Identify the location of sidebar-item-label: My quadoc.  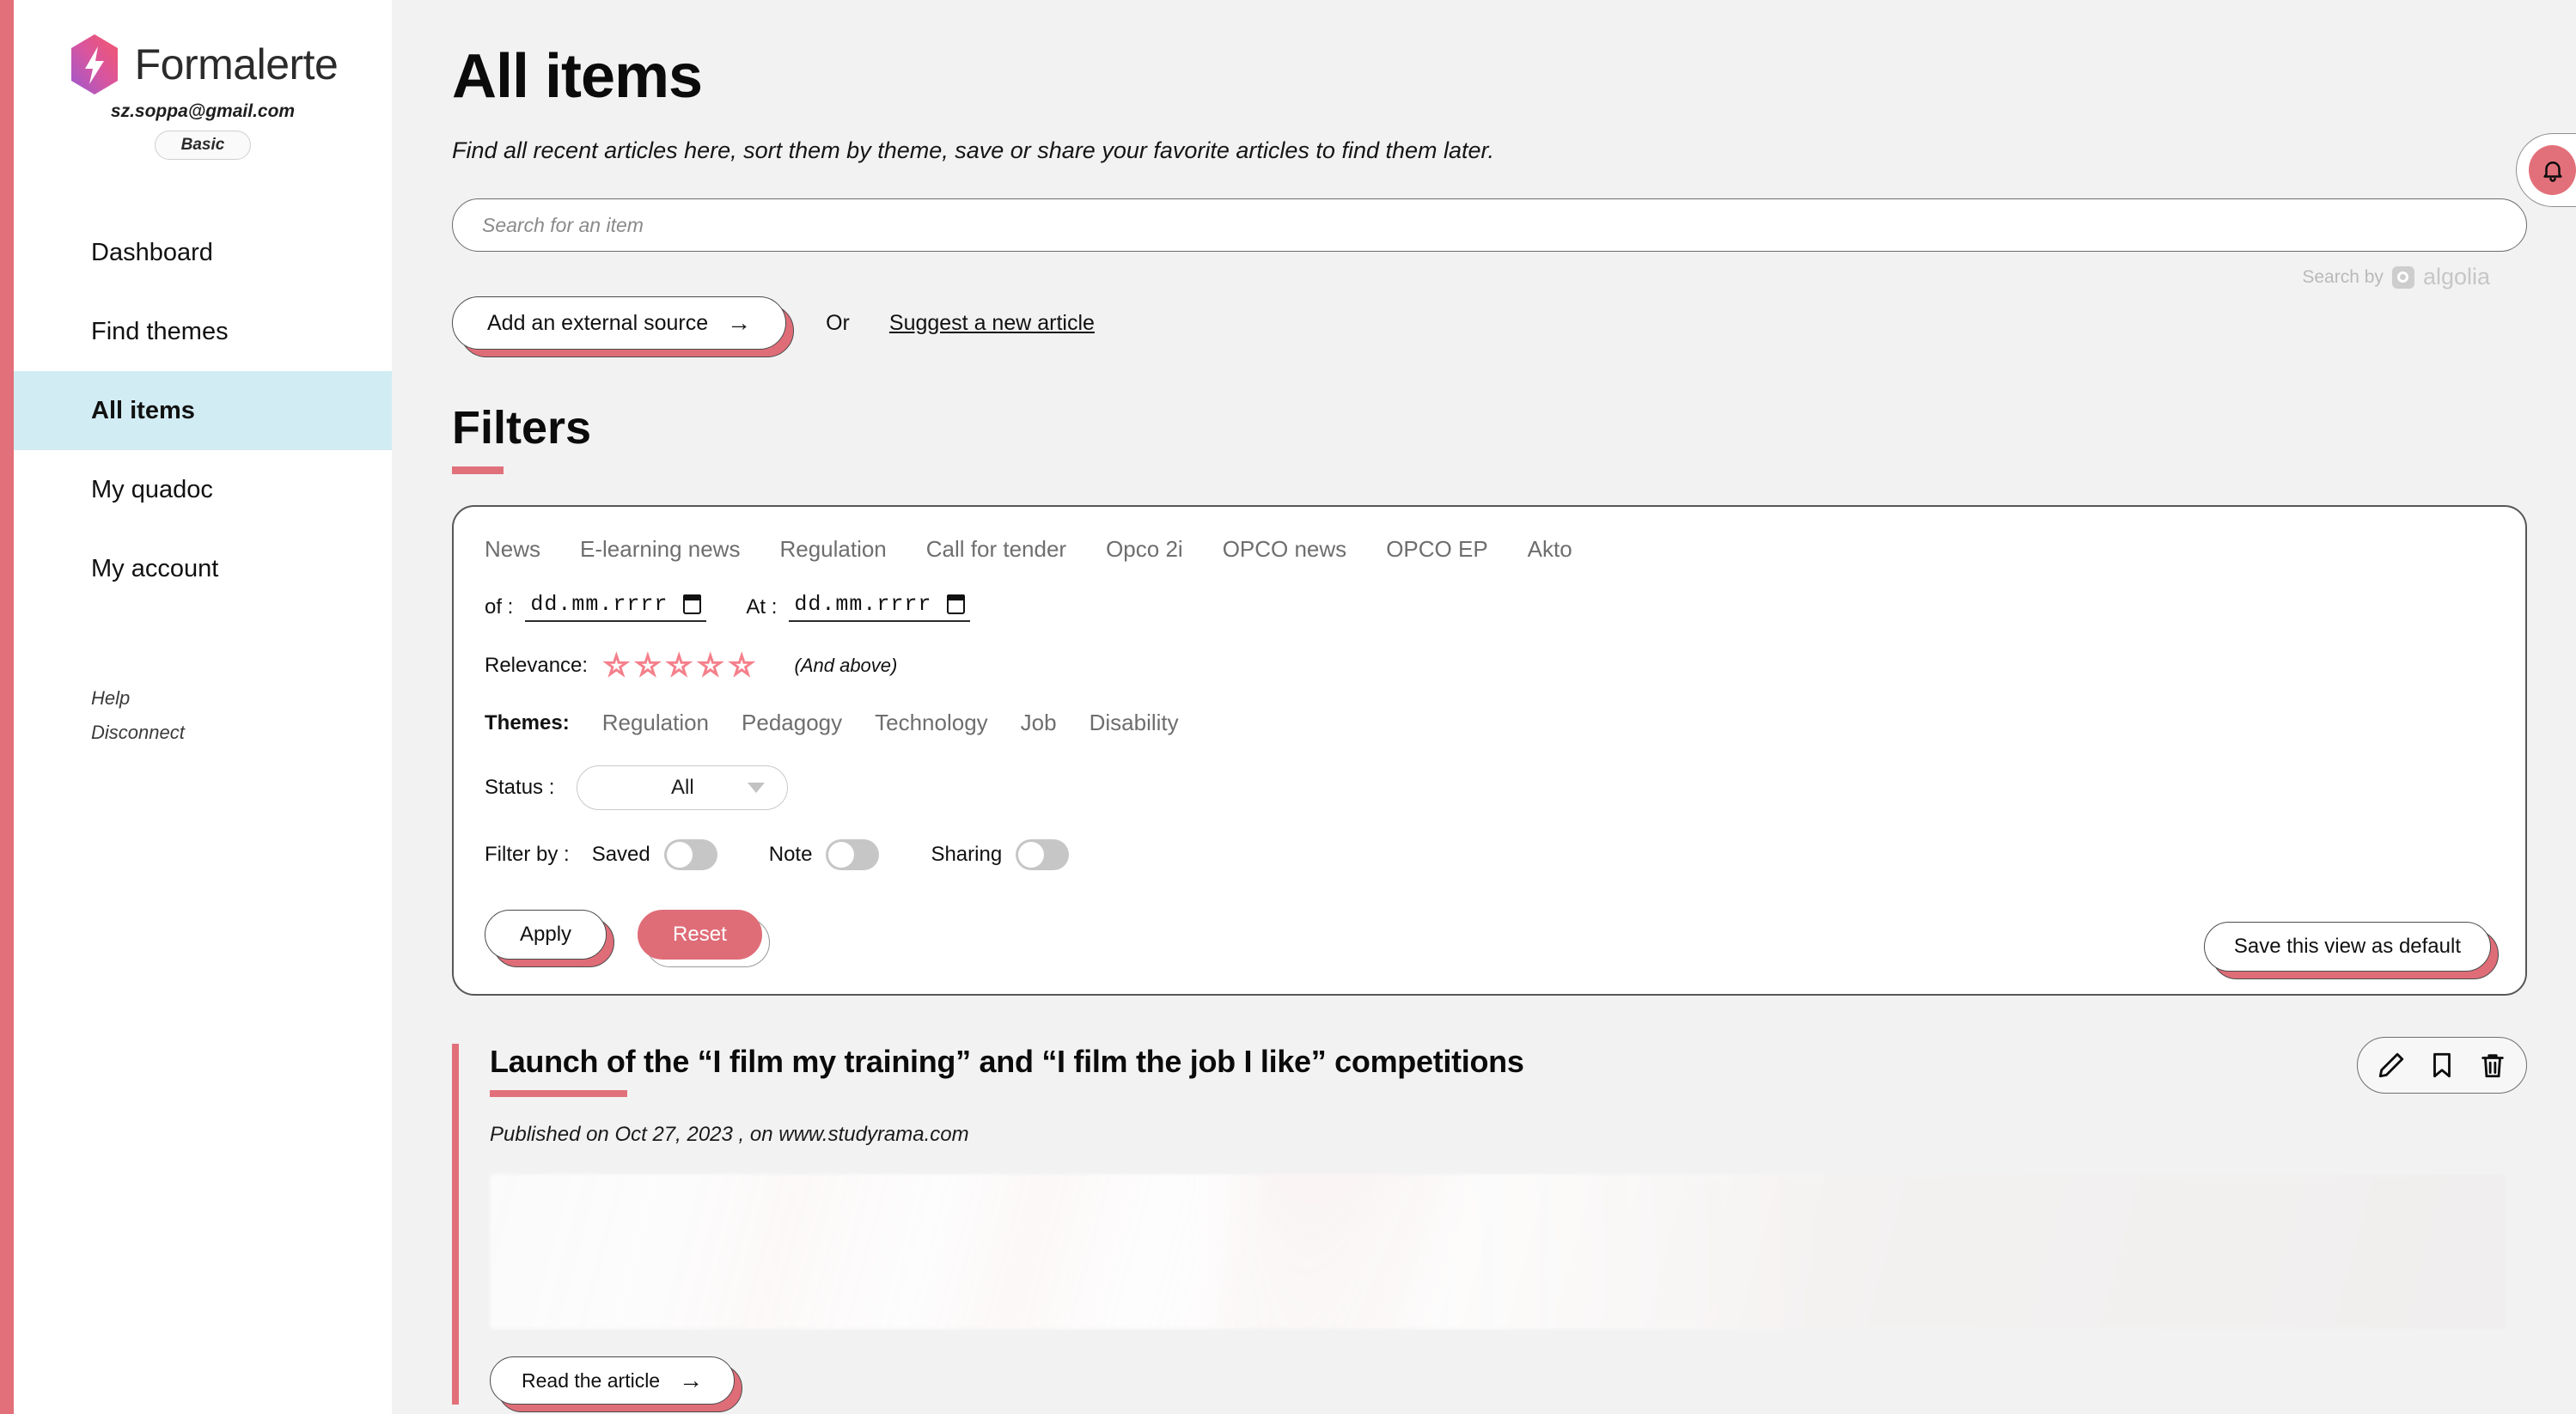
(152, 489).